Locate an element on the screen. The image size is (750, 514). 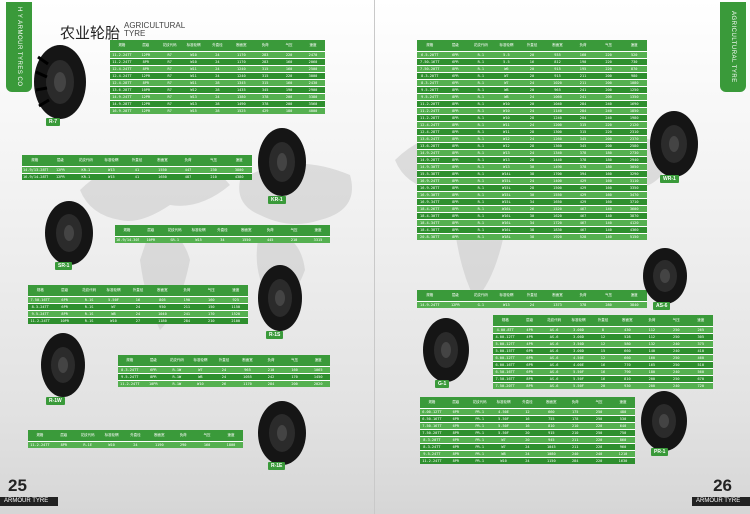
table-cell: 12.4-24TT is located at coordinates (122, 68).